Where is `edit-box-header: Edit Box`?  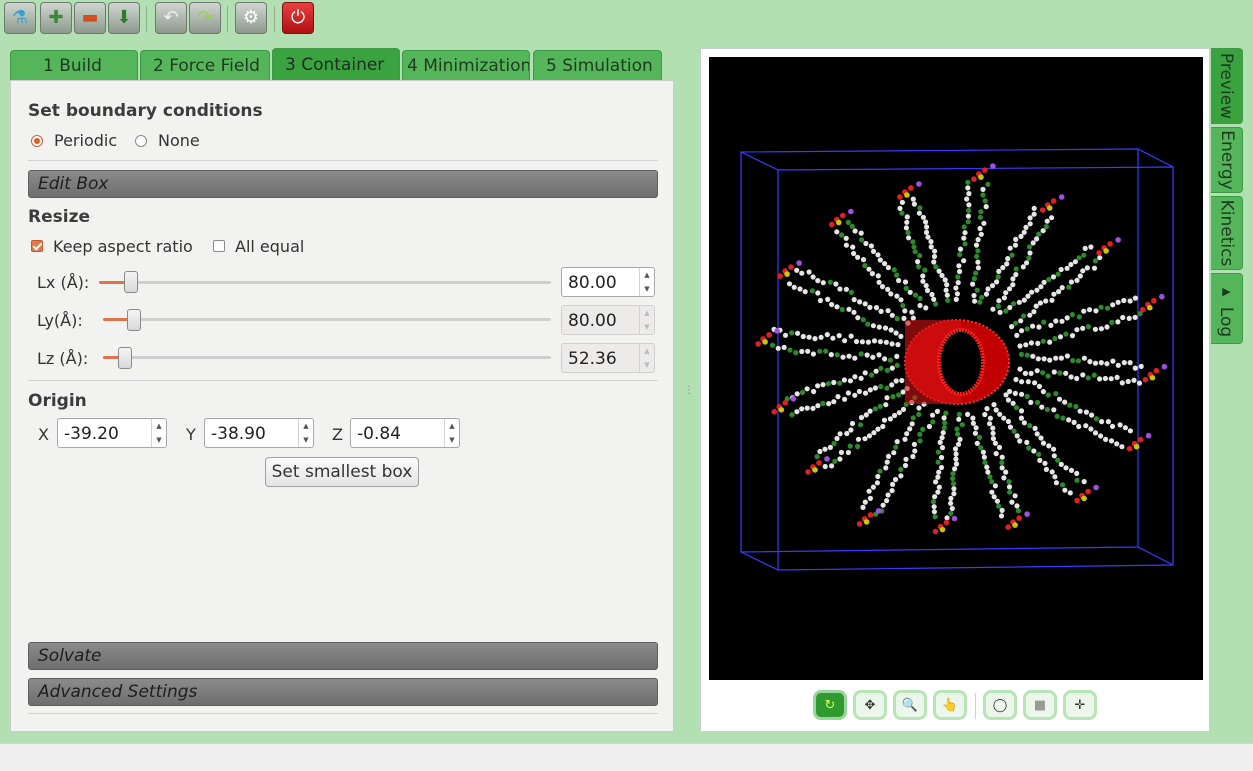
edit-box-header: Edit Box is located at coordinates (343, 184).